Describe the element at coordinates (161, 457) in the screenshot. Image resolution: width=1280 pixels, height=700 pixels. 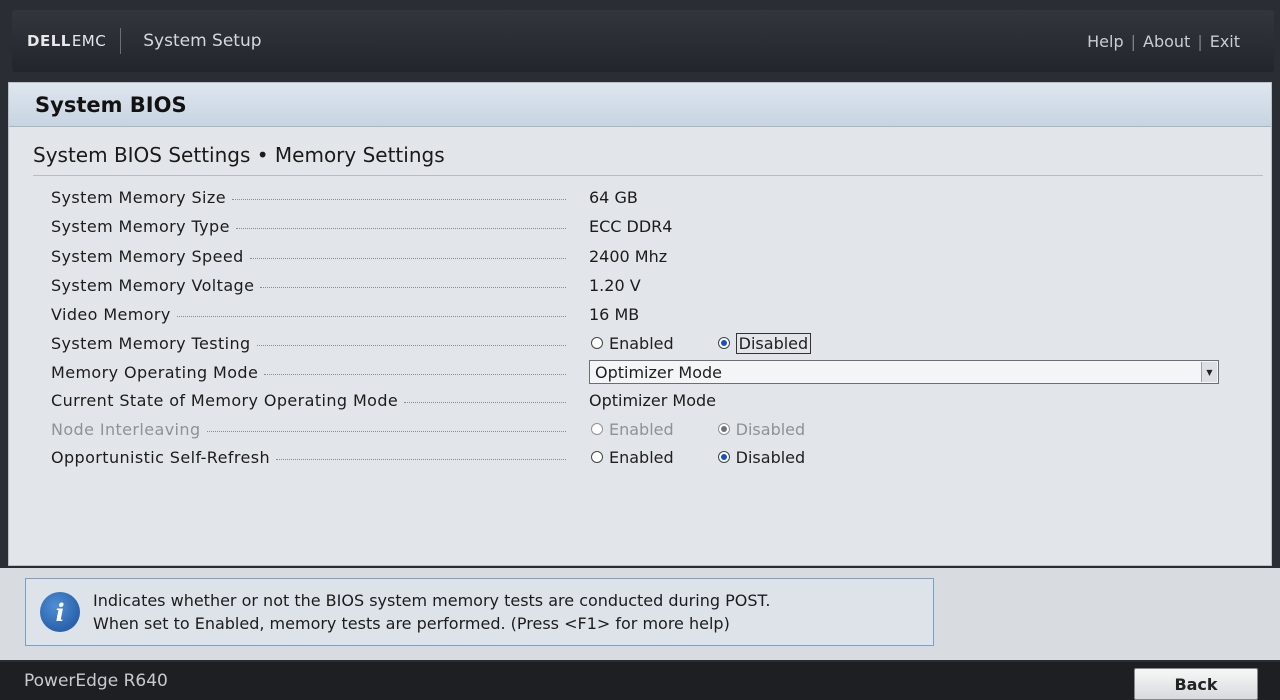
I see `setting-label-text: Opportunistic Self-Refresh` at that location.